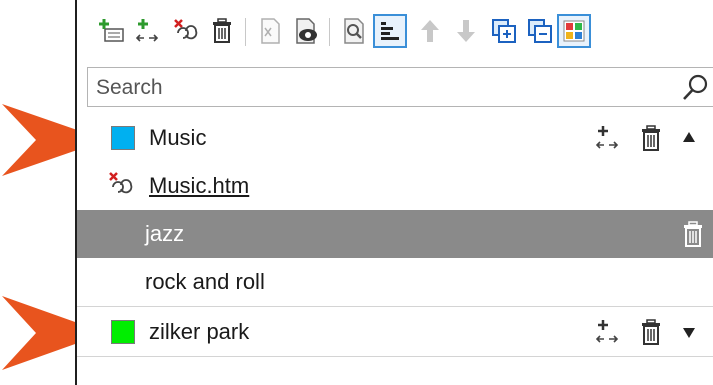 The height and width of the screenshot is (385, 713). I want to click on document-icon, so click(270, 31).